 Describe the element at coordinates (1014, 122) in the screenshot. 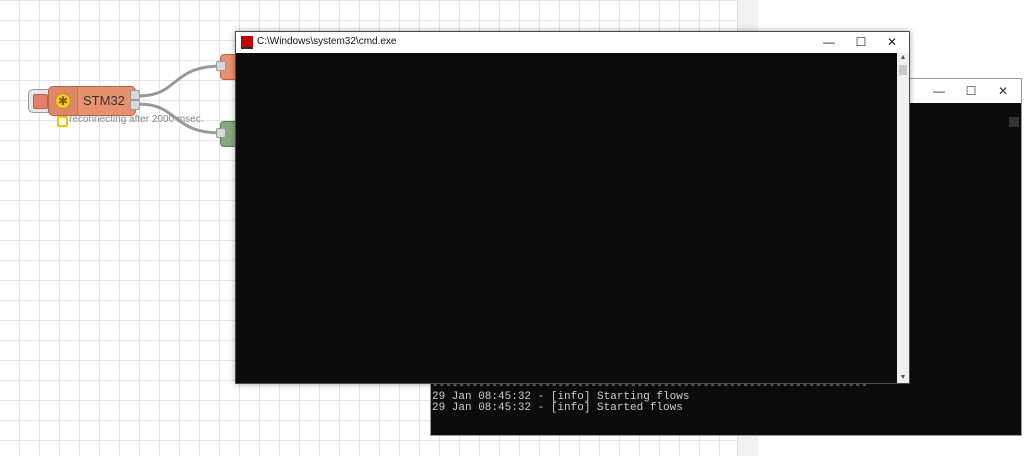

I see `back-scroll-thumb` at that location.